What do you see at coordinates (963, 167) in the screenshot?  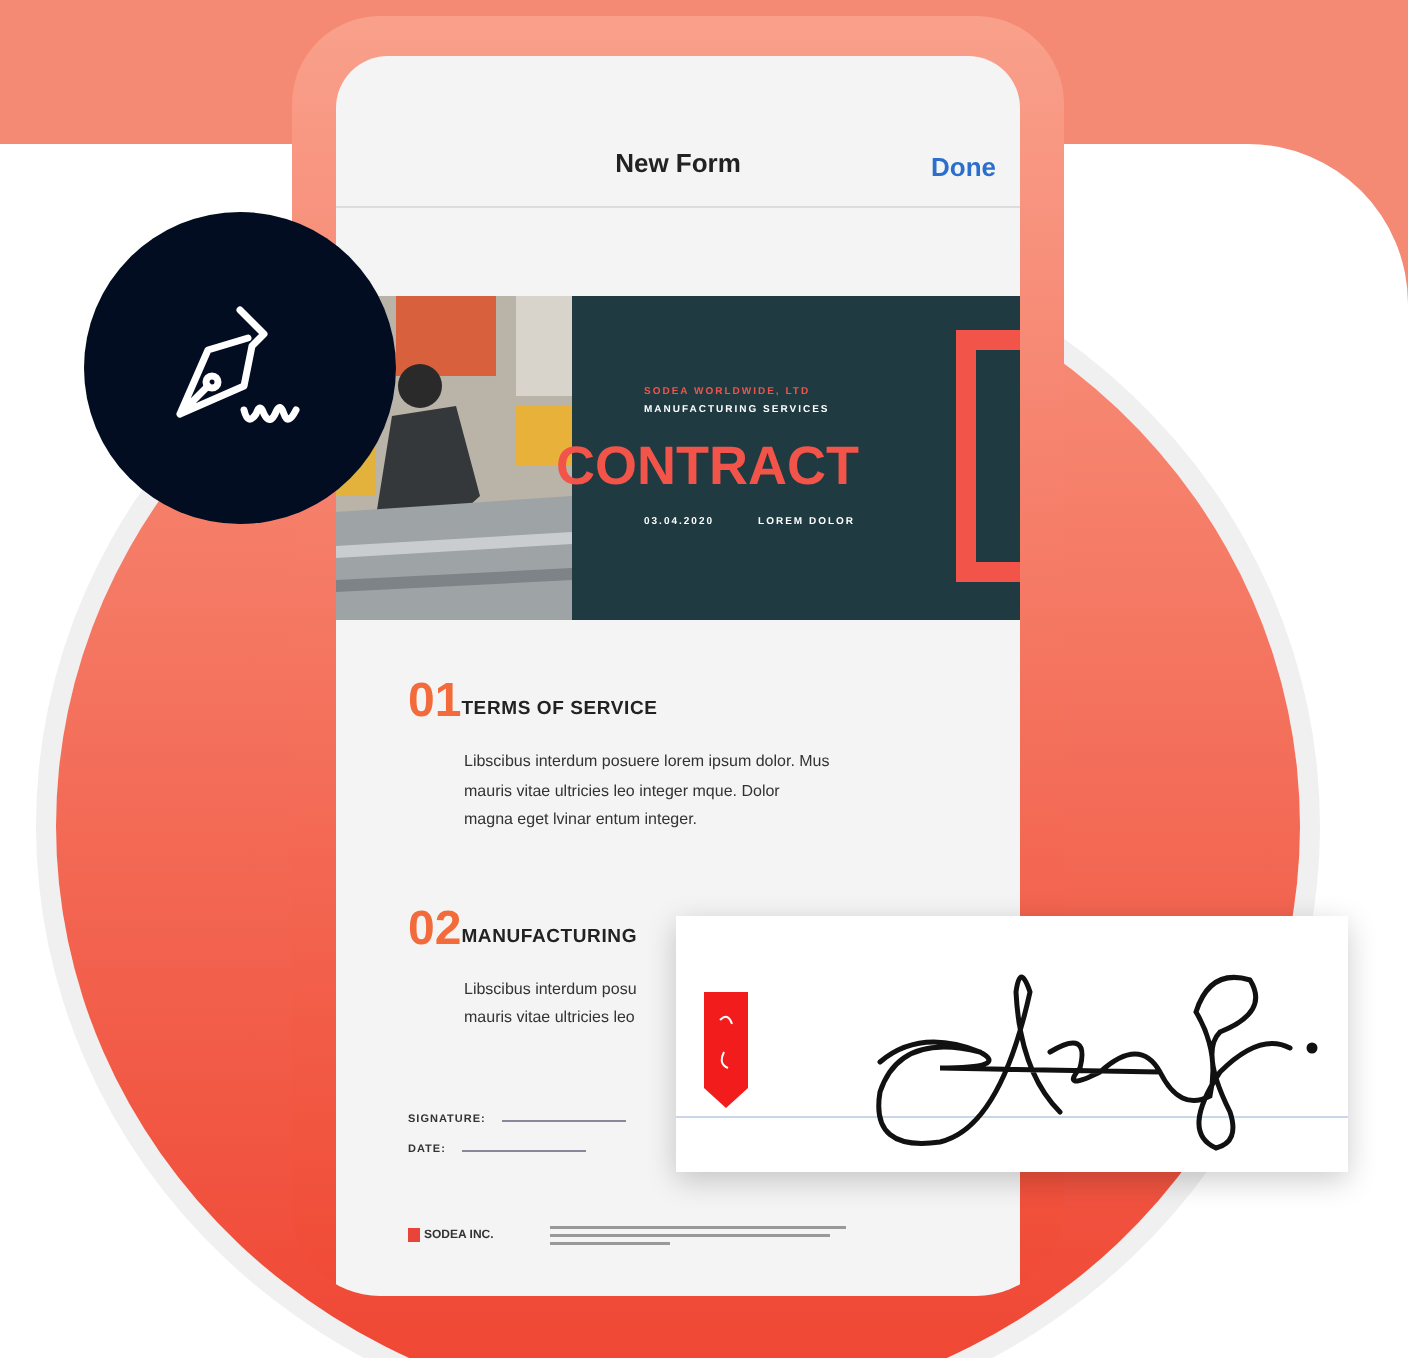 I see `done-button: Done` at bounding box center [963, 167].